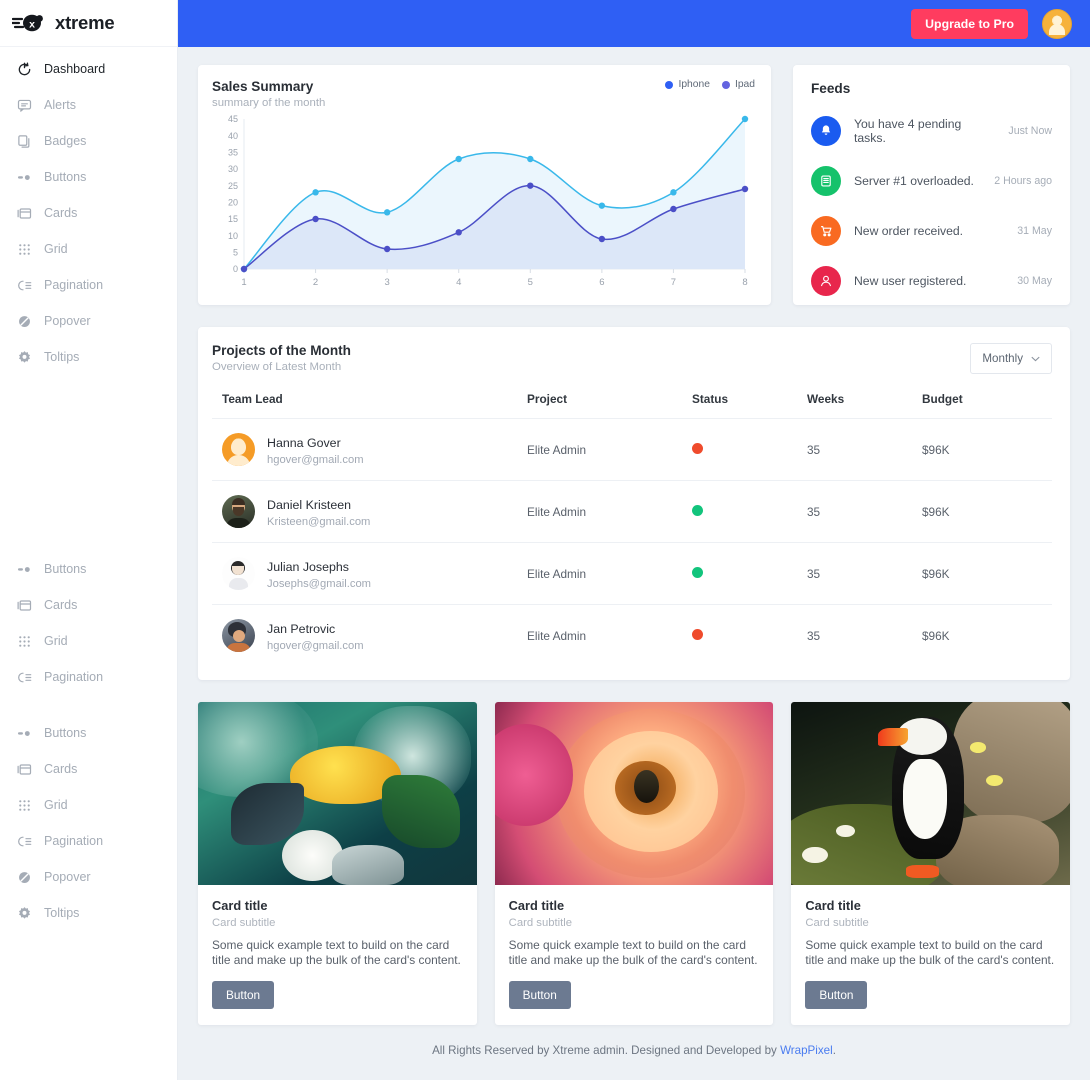 The image size is (1090, 1080). What do you see at coordinates (56, 641) in the screenshot?
I see `sidebar-item-label: Grid` at bounding box center [56, 641].